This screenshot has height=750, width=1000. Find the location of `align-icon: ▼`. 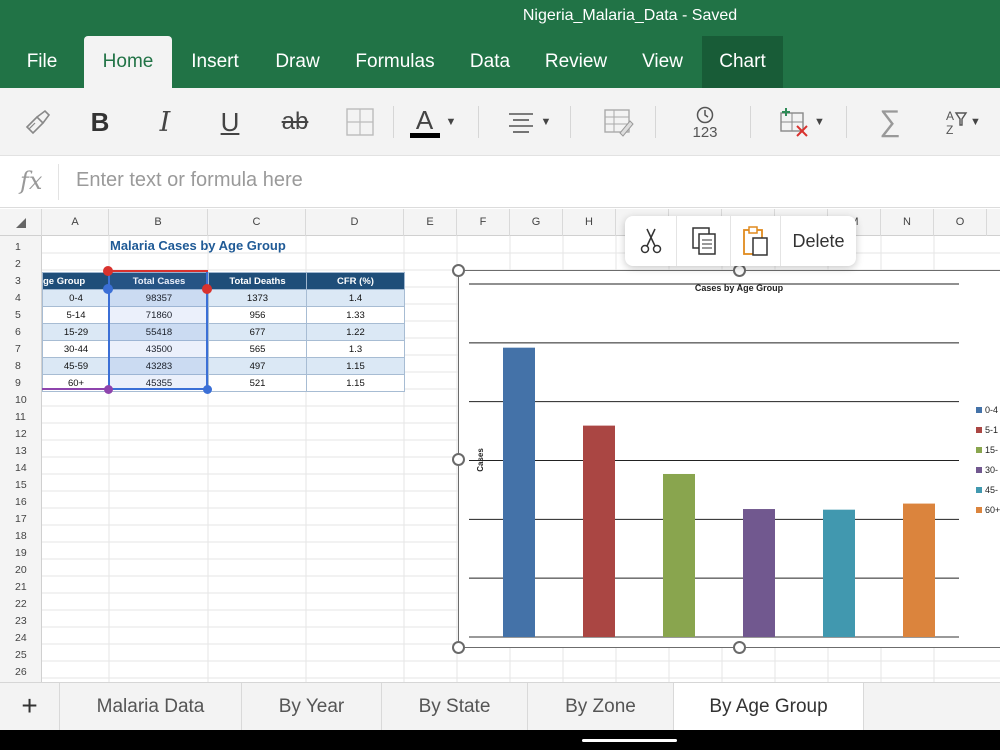

align-icon: ▼ is located at coordinates (528, 122).